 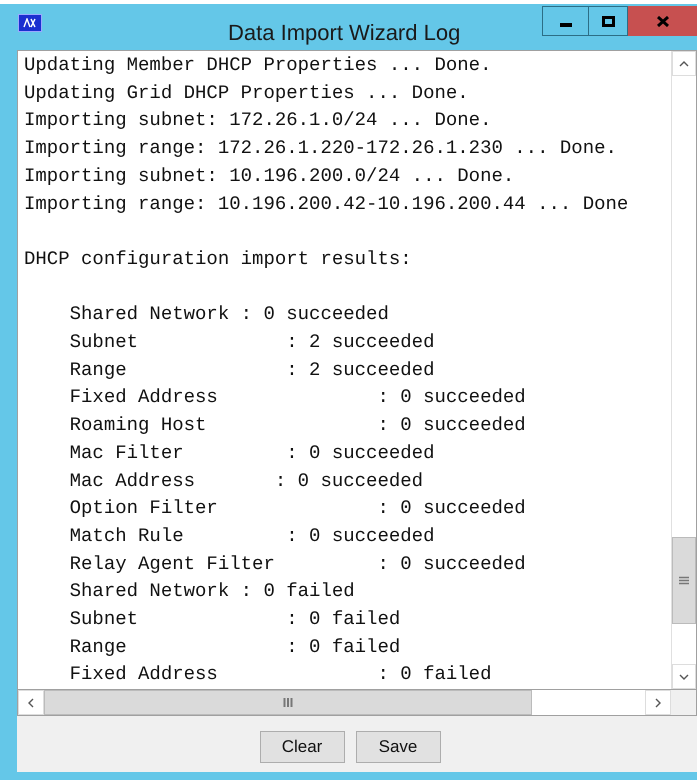 What do you see at coordinates (251, 536) in the screenshot?
I see `log-line: Match Rule : 0 succeeded` at bounding box center [251, 536].